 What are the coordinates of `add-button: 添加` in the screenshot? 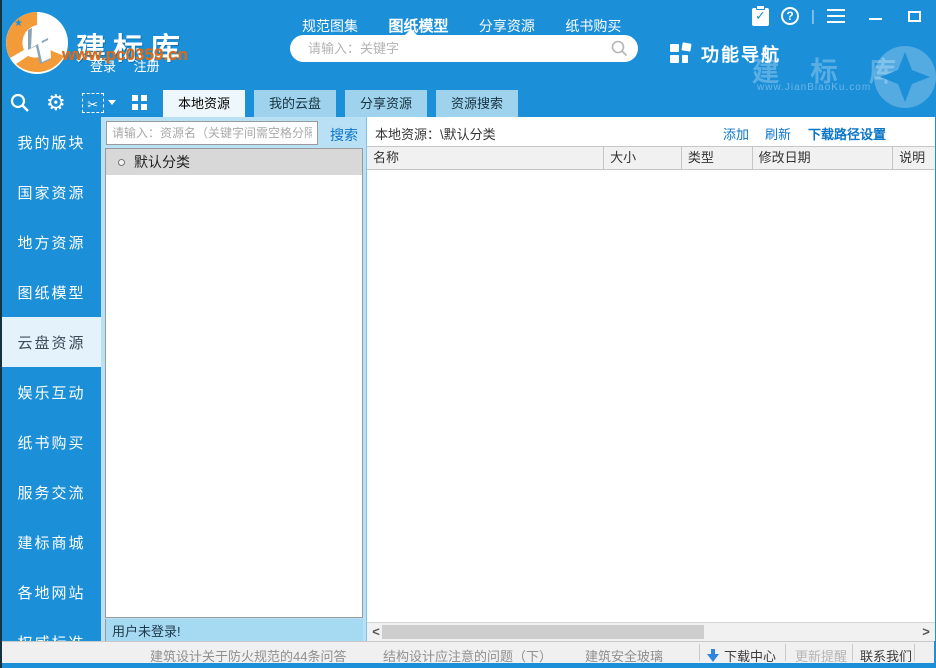 It's located at (736, 133).